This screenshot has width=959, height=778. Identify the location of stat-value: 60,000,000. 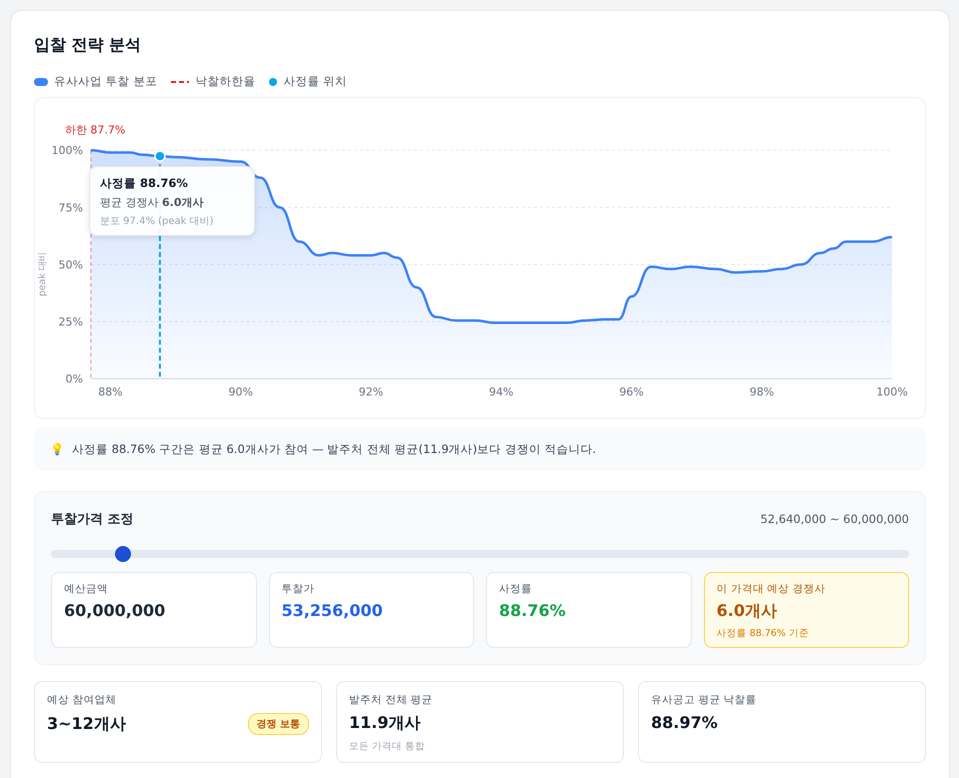
(115, 610).